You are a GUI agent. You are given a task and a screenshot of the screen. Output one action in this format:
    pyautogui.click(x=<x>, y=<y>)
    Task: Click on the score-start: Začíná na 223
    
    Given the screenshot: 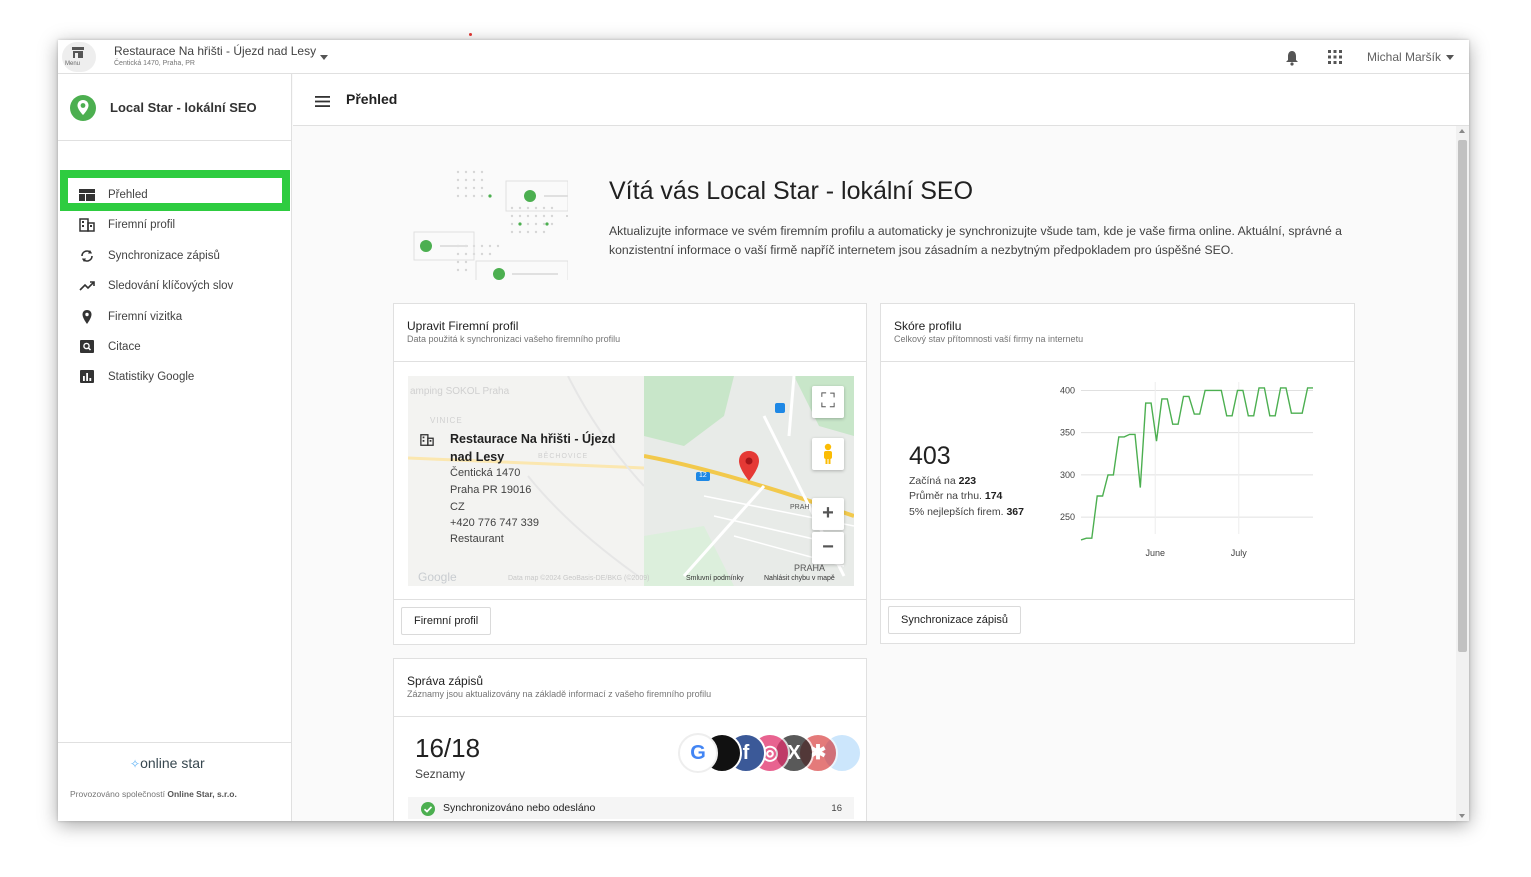 What is the action you would take?
    pyautogui.click(x=942, y=481)
    